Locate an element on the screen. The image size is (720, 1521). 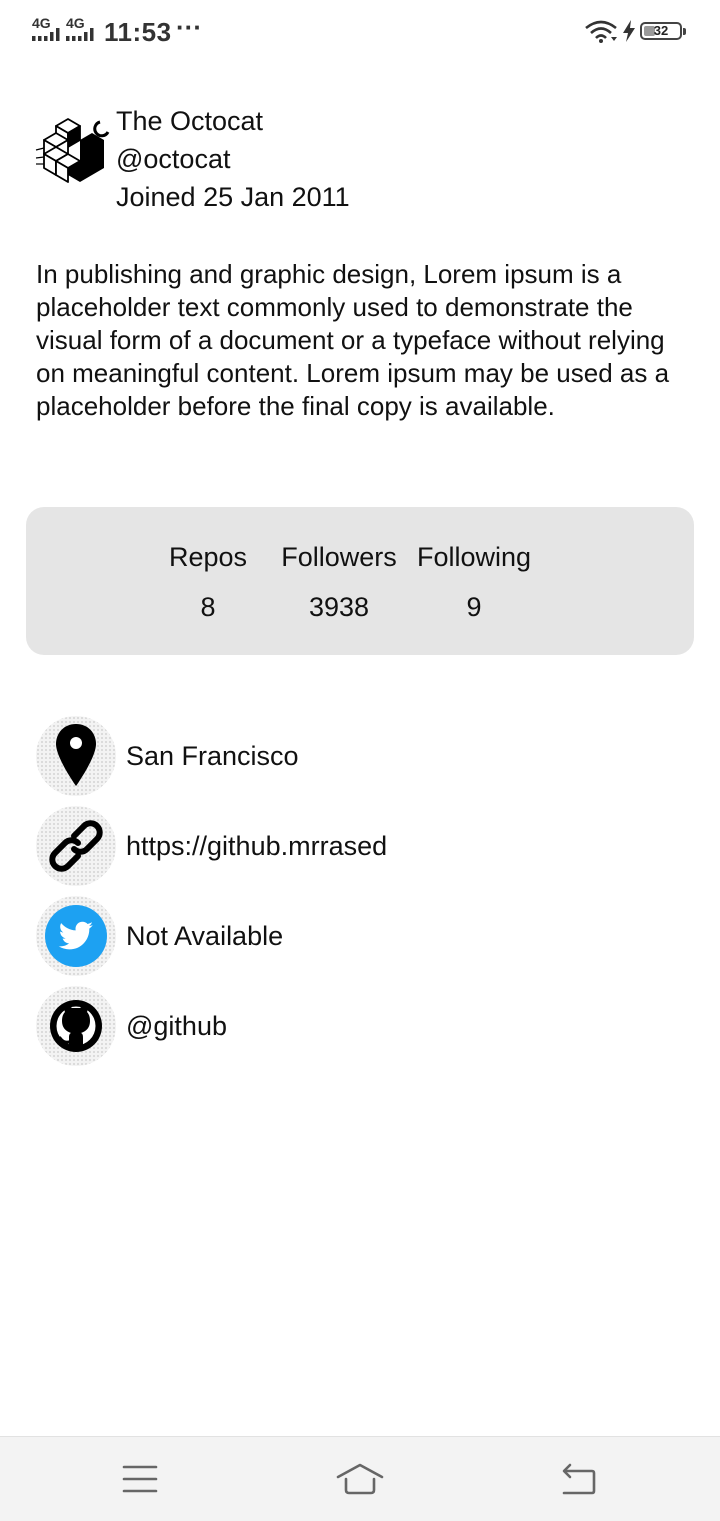
location-pin-icon is located at coordinates (76, 756).